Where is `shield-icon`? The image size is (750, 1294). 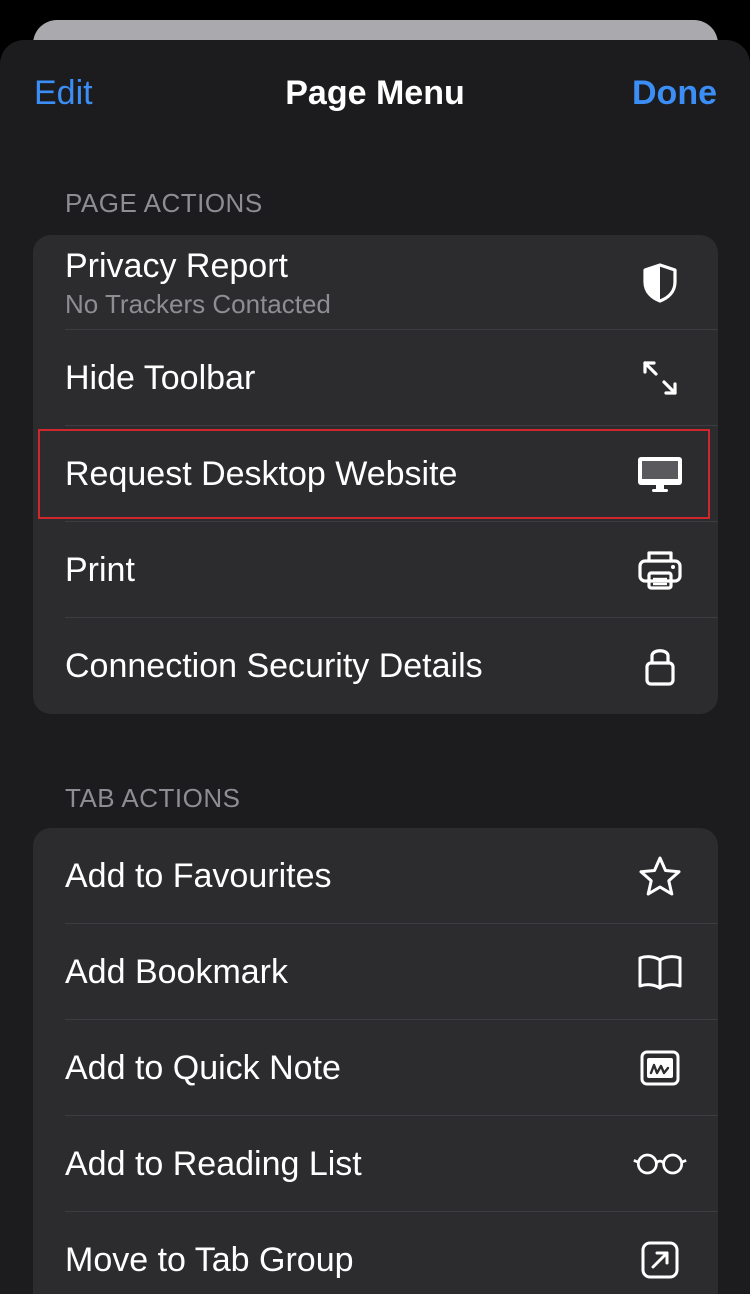 shield-icon is located at coordinates (660, 283).